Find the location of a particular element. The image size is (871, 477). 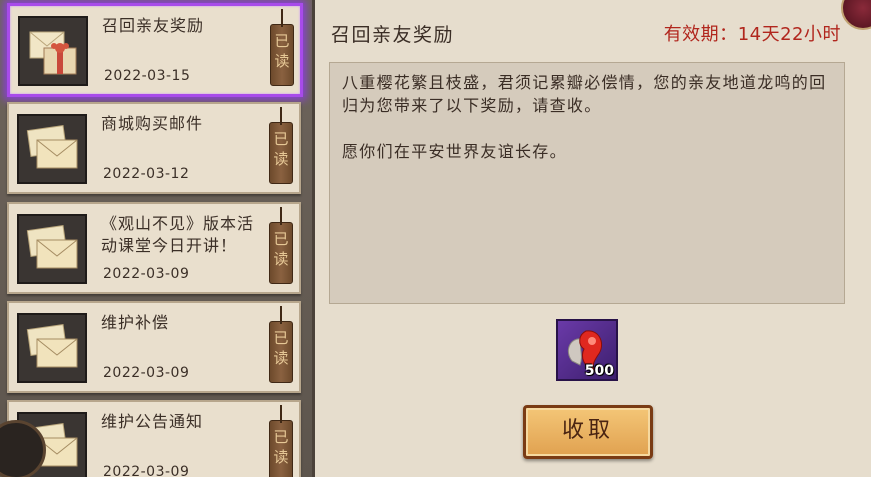

message-paragraph: 愿你们在平安世界友谊长存。 is located at coordinates (454, 151).